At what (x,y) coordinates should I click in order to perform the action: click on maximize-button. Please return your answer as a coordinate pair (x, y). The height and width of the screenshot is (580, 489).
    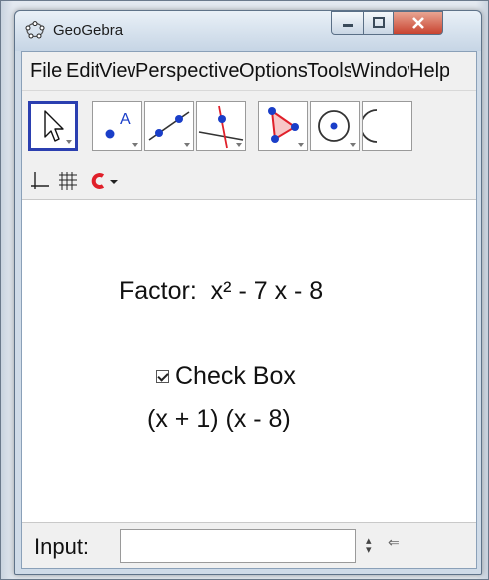
    Looking at the image, I should click on (379, 23).